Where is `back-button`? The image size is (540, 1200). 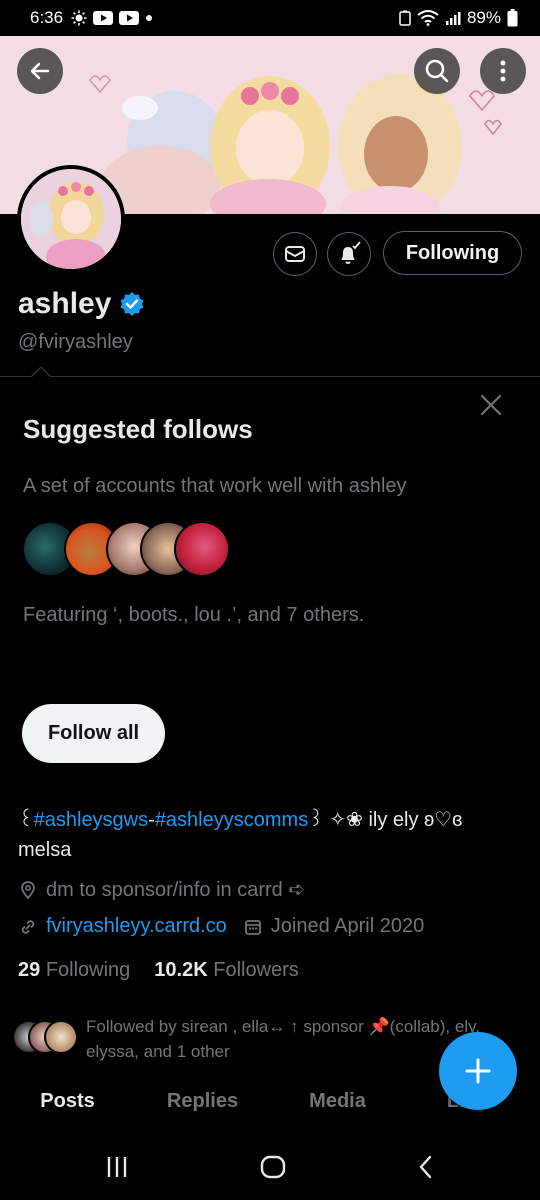 back-button is located at coordinates (40, 71).